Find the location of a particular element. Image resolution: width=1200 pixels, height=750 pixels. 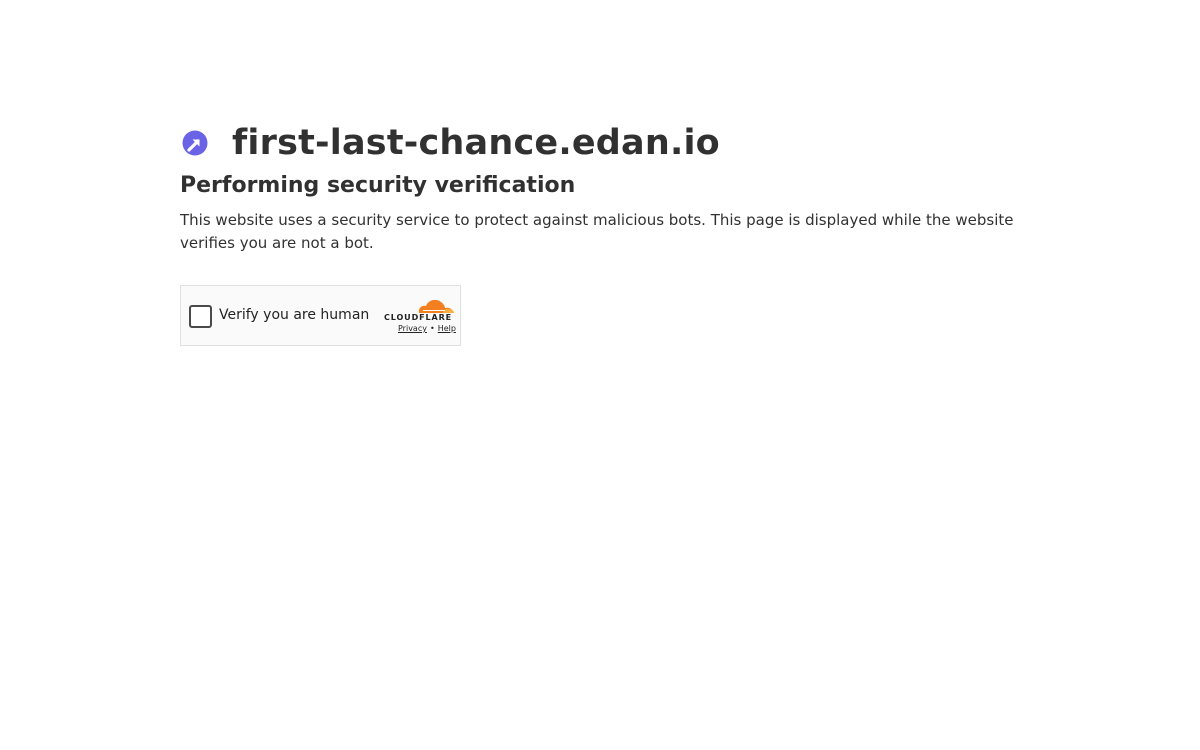

cloudflare-wordmark: CLOUDFLARE is located at coordinates (418, 317).